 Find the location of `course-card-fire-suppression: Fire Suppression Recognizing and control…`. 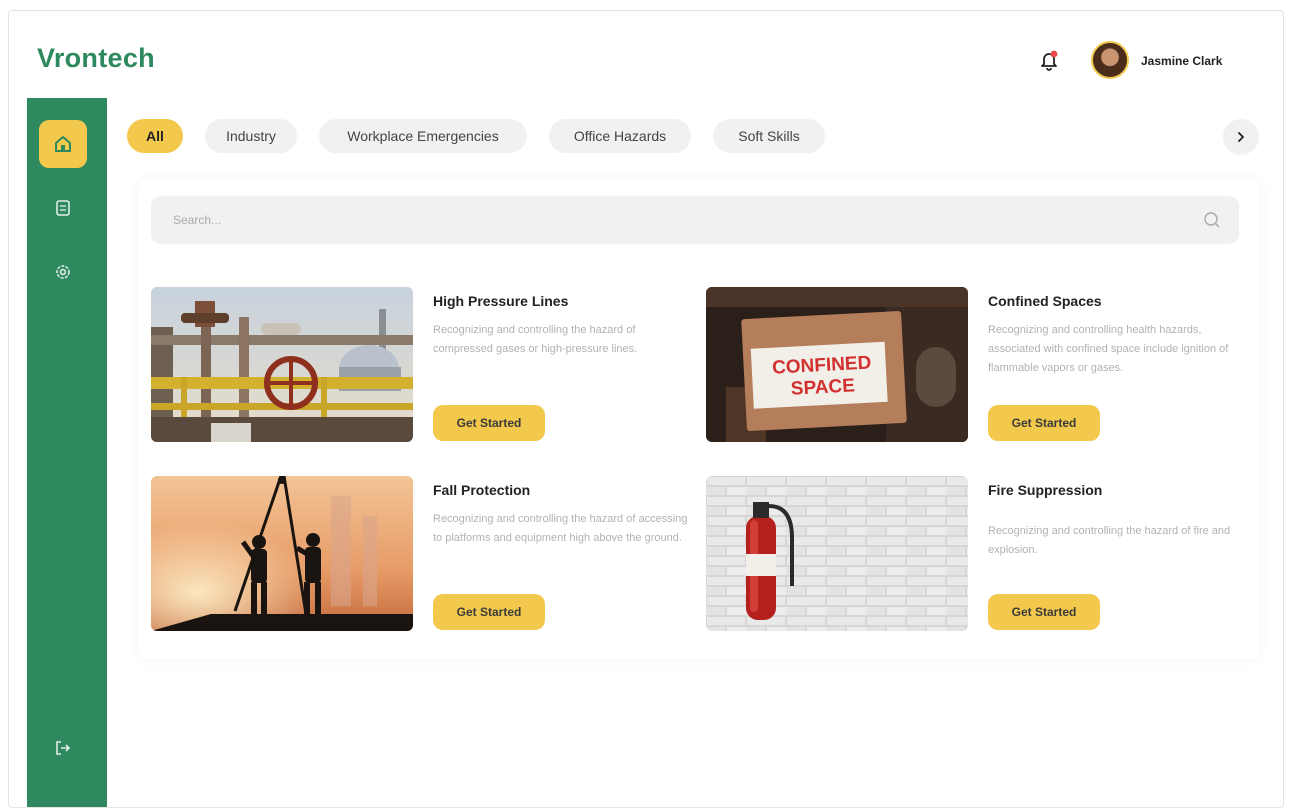

course-card-fire-suppression: Fire Suppression Recognizing and control… is located at coordinates (976, 555).